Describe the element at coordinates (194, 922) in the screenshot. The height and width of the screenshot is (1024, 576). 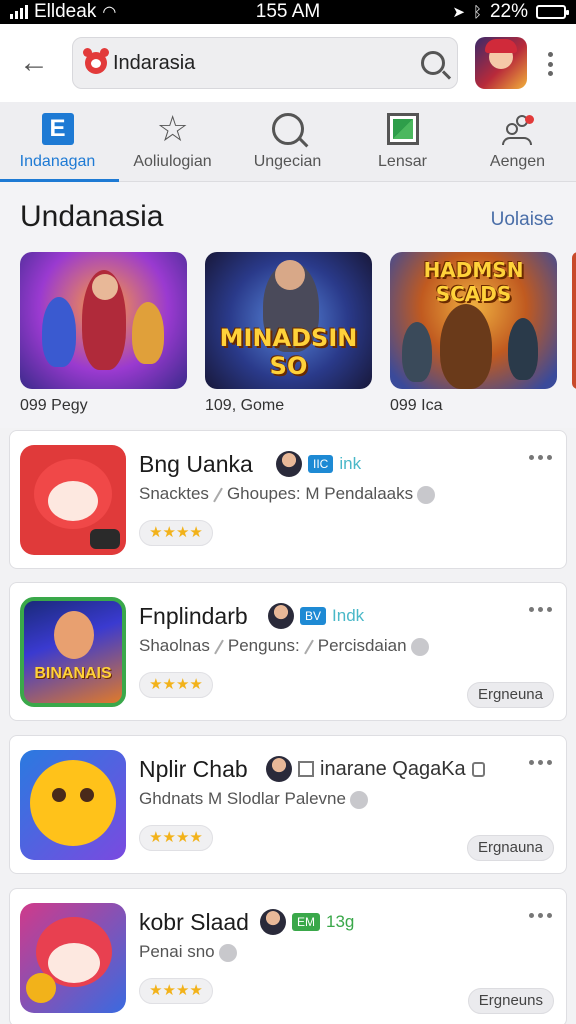
I see `app-name: kobr Slaad` at that location.